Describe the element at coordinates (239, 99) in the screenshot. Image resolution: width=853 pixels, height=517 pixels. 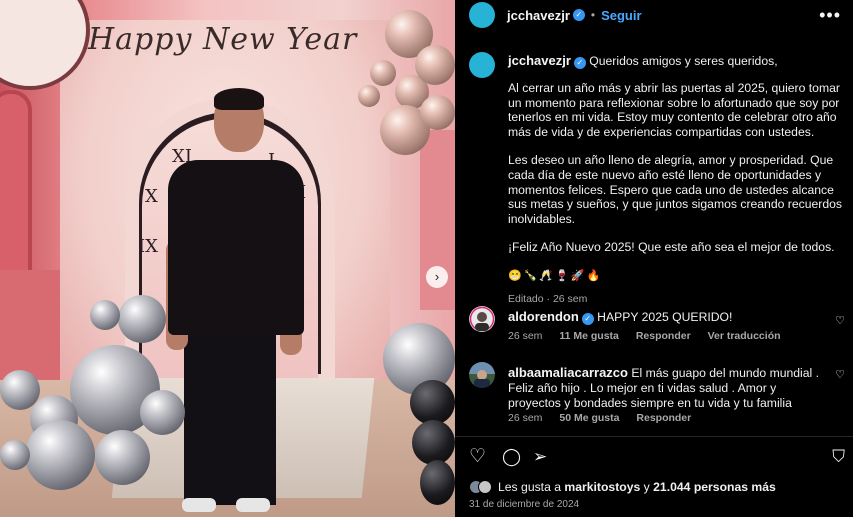
I see `person-hair` at that location.